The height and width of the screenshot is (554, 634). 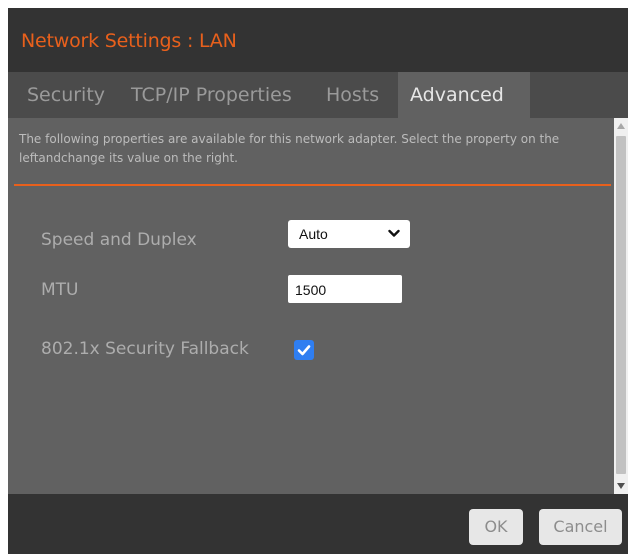 I want to click on cancel-button: Cancel, so click(x=580, y=527).